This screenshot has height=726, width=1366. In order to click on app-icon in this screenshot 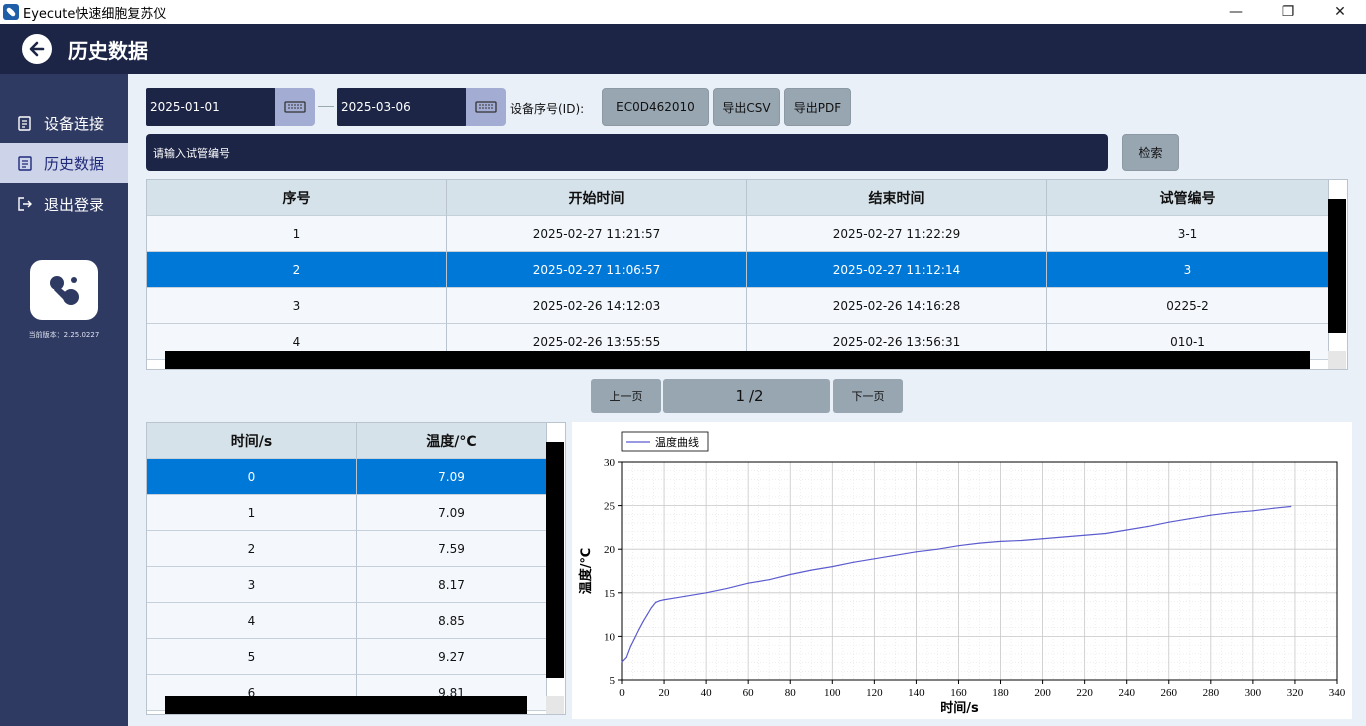, I will do `click(11, 12)`.